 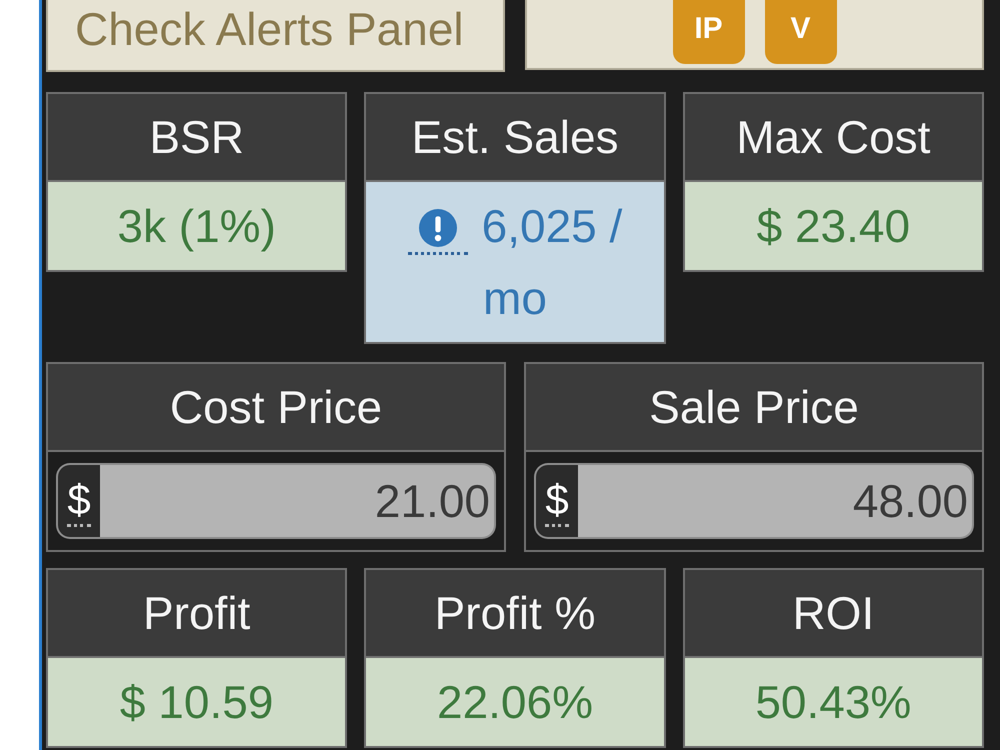 What do you see at coordinates (833, 138) in the screenshot?
I see `stat-label: Max Cost` at bounding box center [833, 138].